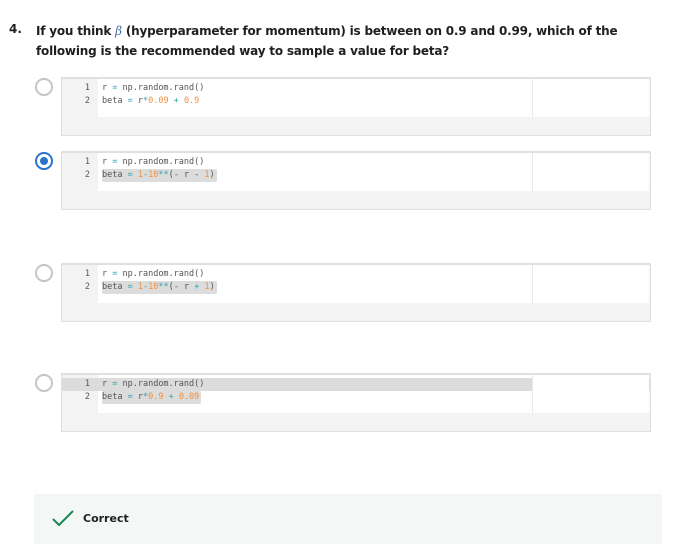 The image size is (679, 557). Describe the element at coordinates (63, 518) in the screenshot. I see `checkmark-icon` at that location.